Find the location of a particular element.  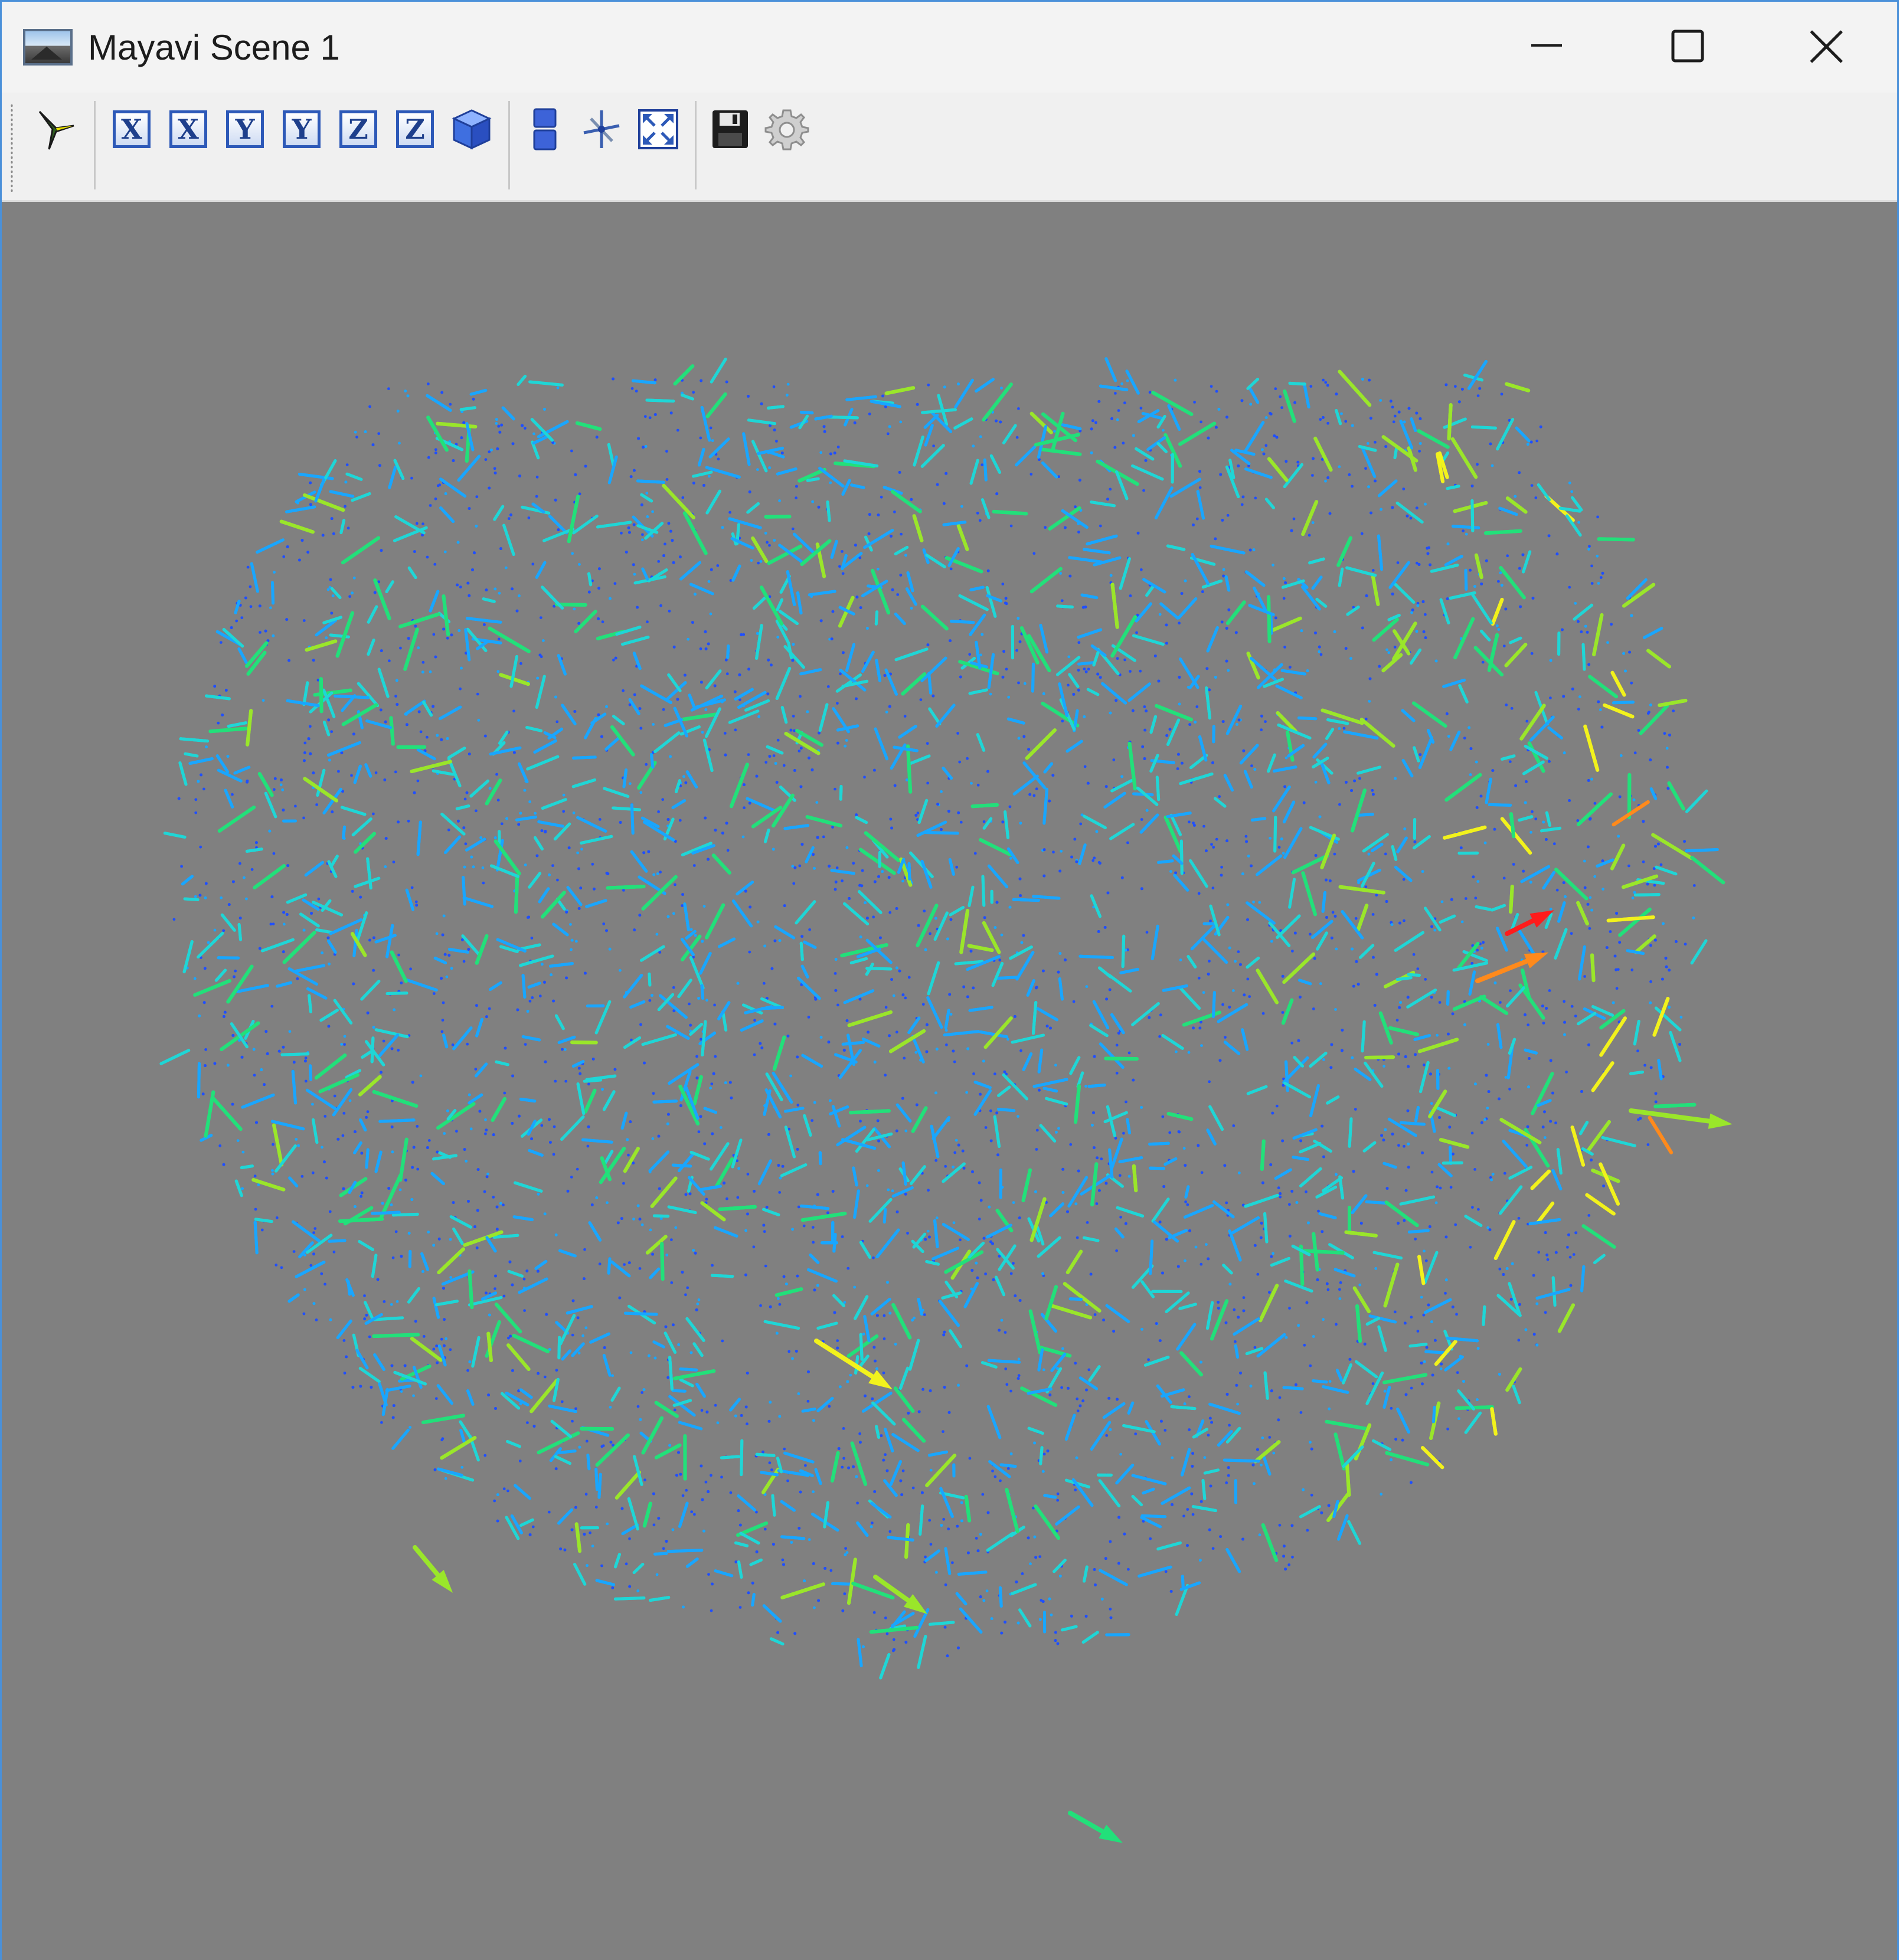

view-z-minus-icon: Z is located at coordinates (415, 129).